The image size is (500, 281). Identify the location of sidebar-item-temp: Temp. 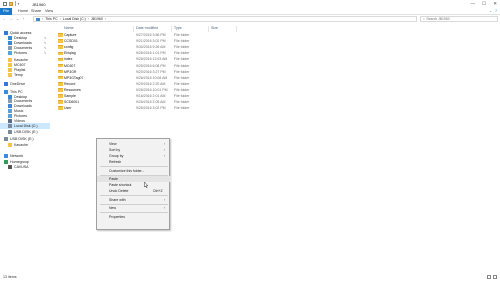
(11, 75).